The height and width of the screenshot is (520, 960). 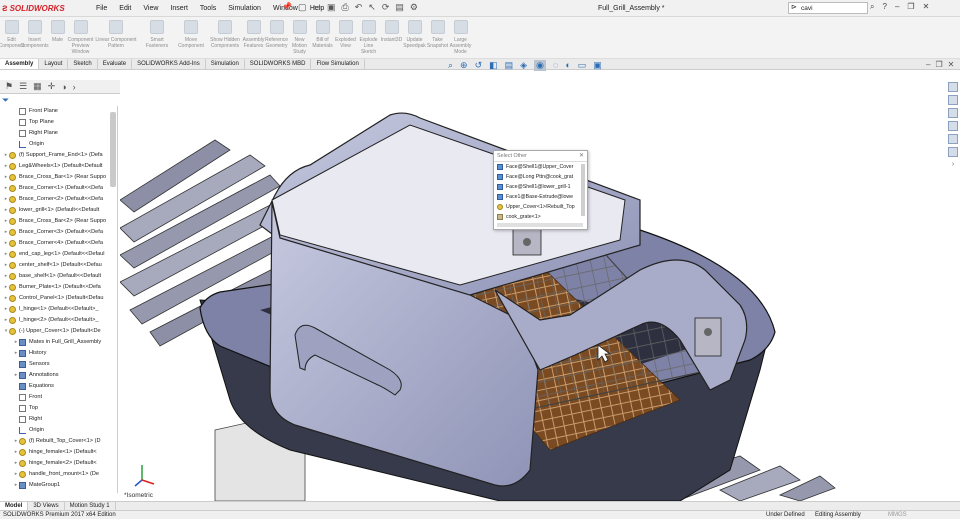 I want to click on tab-flow-simulation: Flow Simulation, so click(x=338, y=64).